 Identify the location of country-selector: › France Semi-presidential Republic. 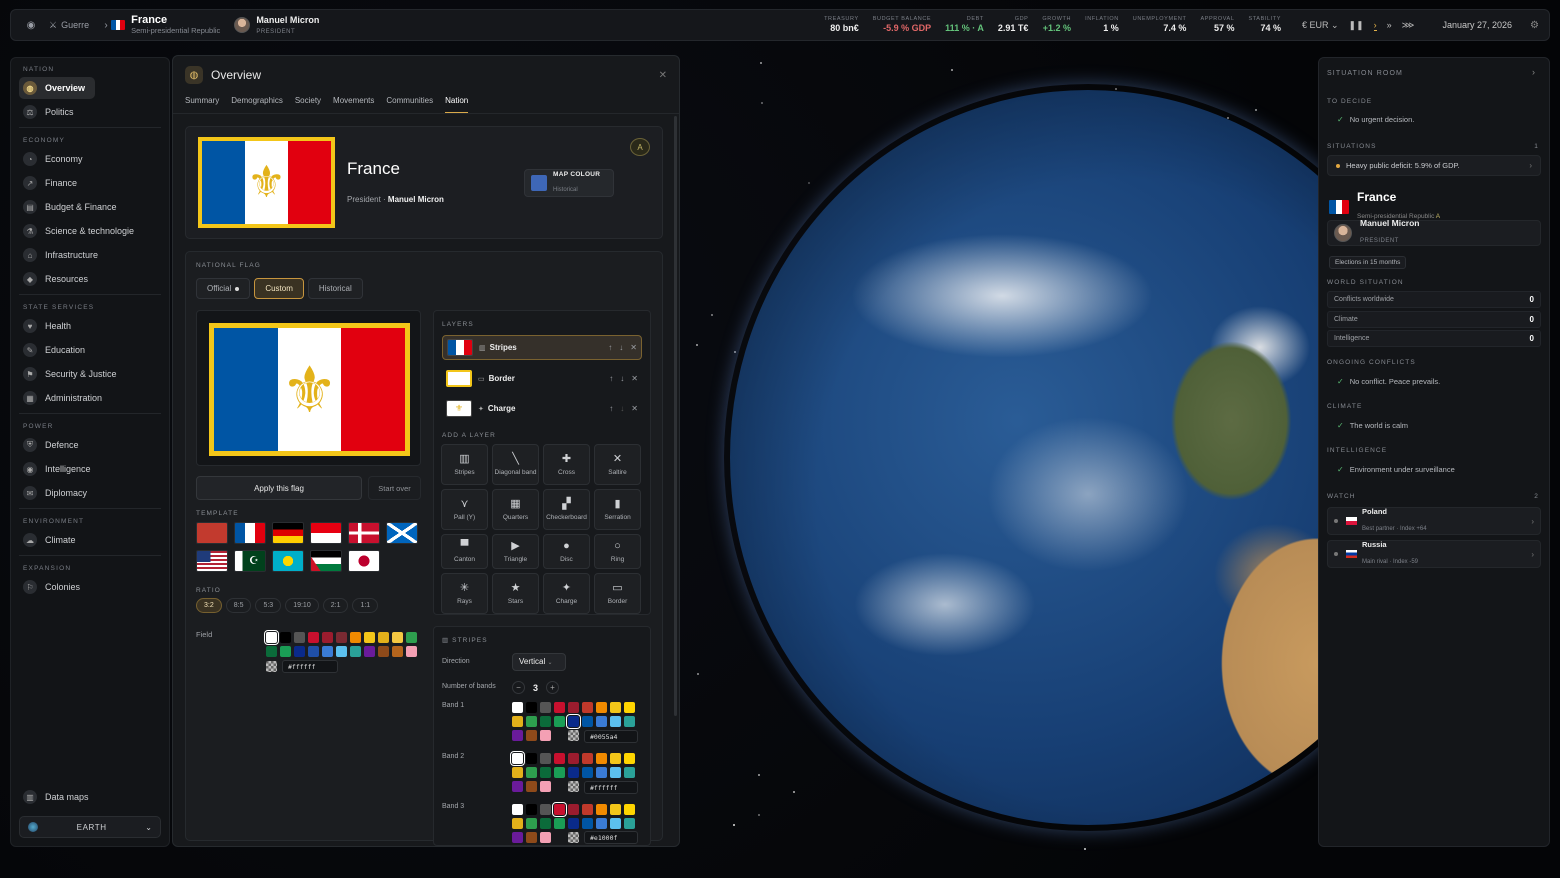
(160, 25).